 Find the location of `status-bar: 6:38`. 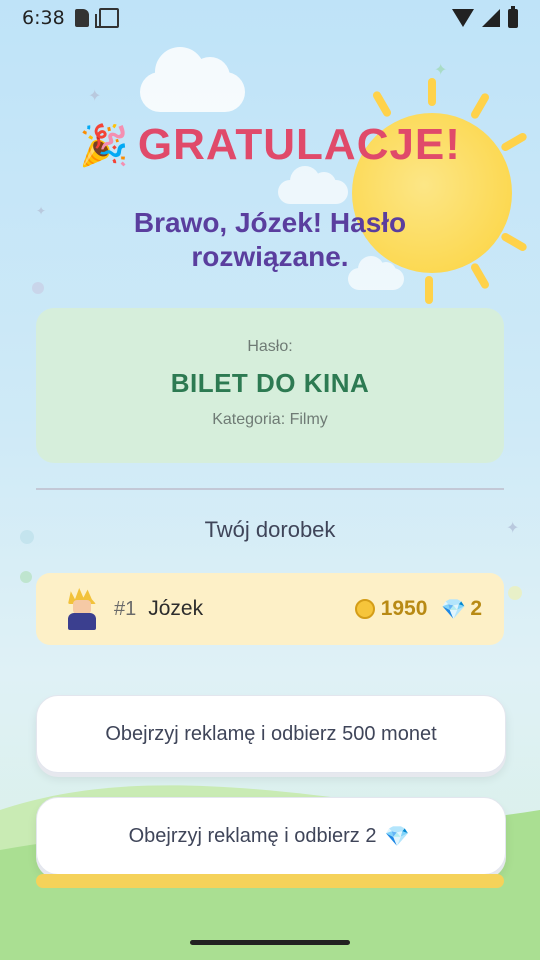

status-bar: 6:38 is located at coordinates (270, 18).